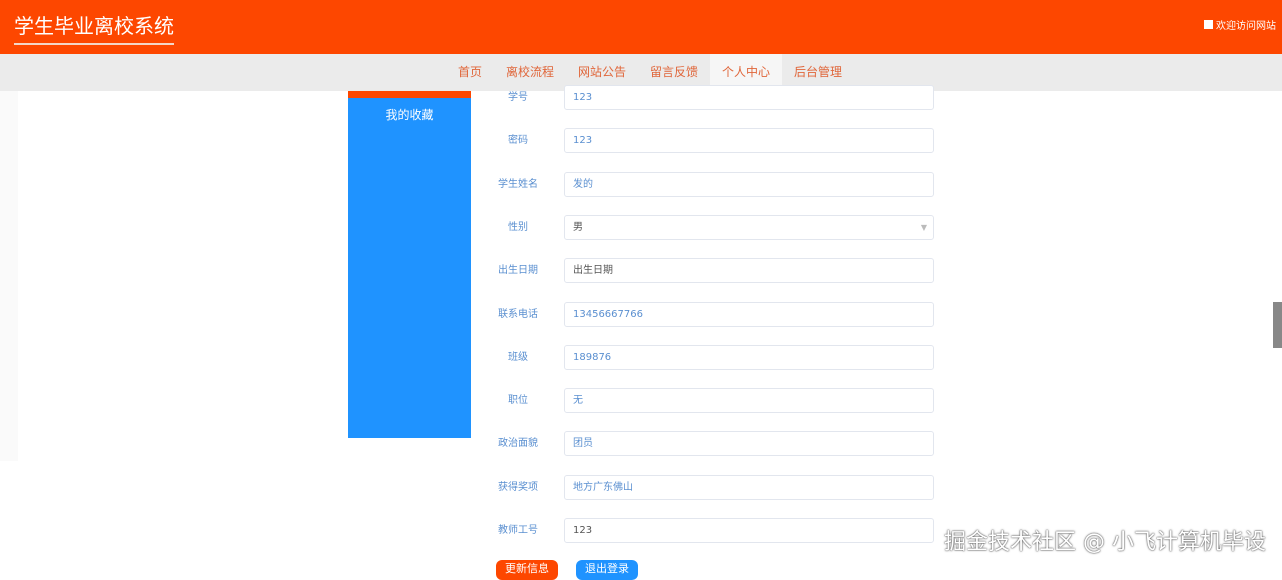  Describe the element at coordinates (603, 487) in the screenshot. I see `field-value: 地方广东佛山` at that location.